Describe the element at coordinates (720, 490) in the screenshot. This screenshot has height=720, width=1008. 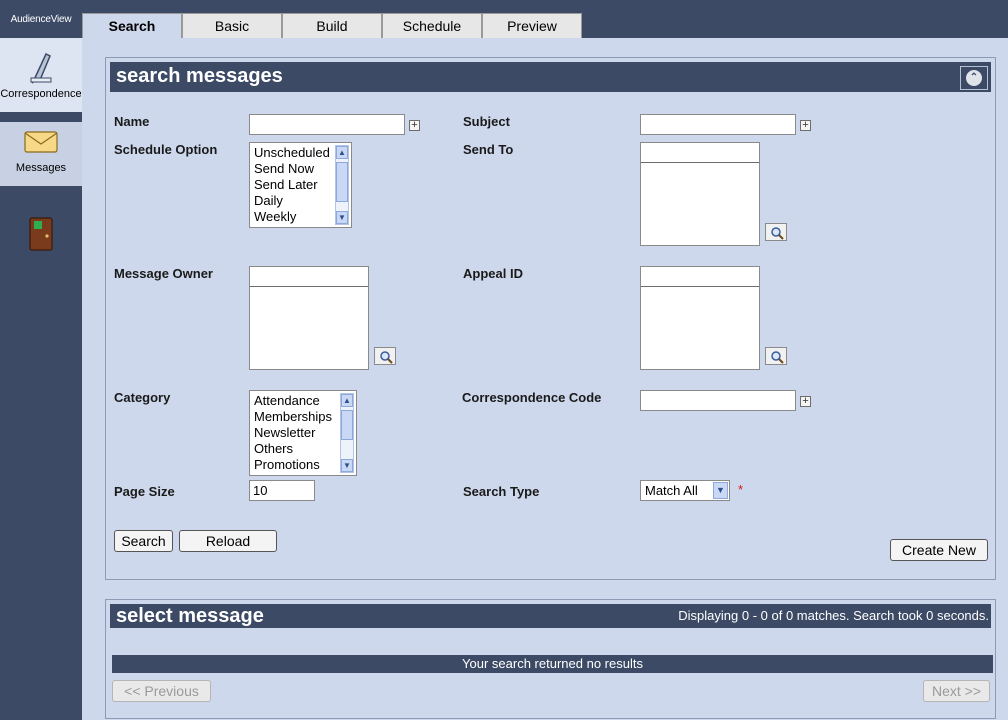
I see `chevron-down-icon: ▼` at that location.